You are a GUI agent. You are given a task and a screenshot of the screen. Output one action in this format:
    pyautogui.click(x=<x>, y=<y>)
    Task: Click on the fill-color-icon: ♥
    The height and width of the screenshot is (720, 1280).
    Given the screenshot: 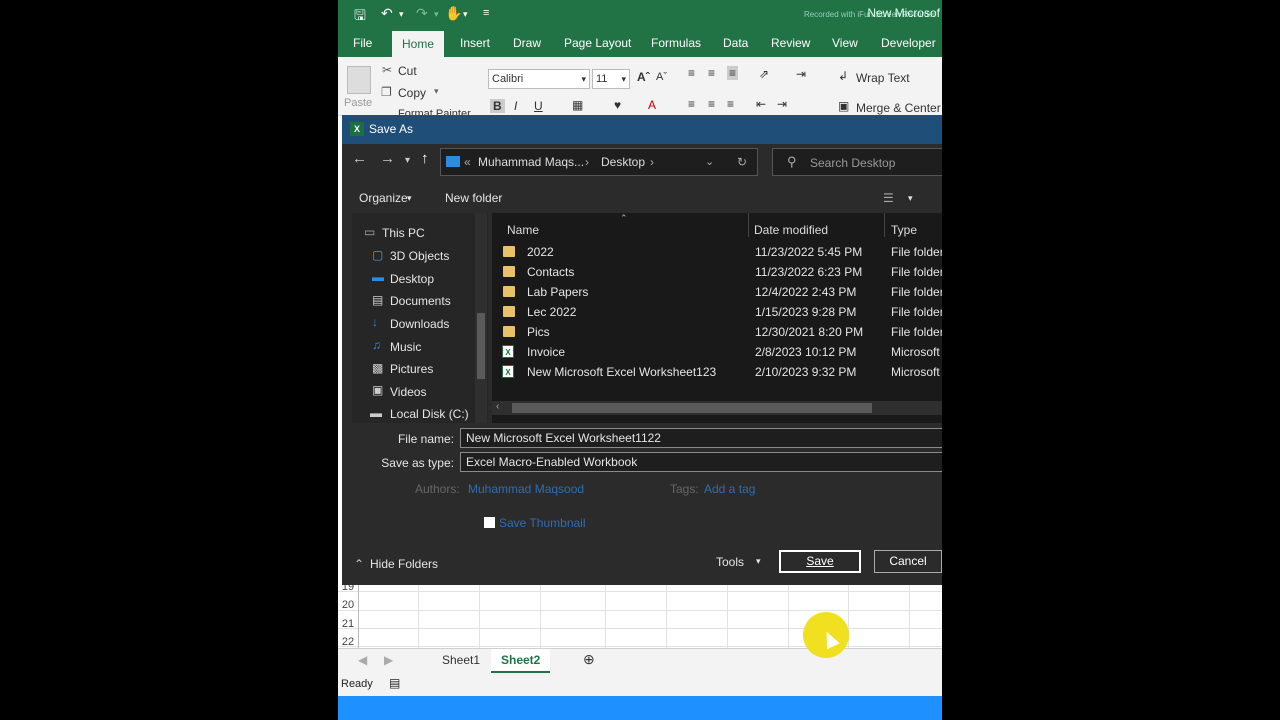 What is the action you would take?
    pyautogui.click(x=617, y=105)
    